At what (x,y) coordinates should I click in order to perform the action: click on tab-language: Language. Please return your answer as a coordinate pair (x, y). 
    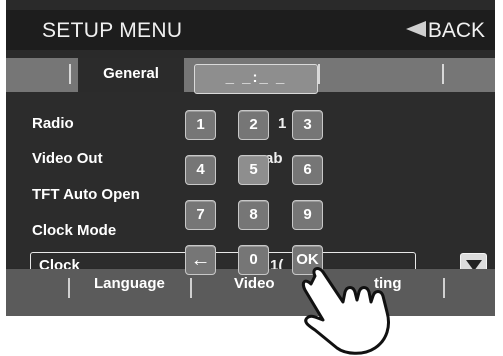
    Looking at the image, I should click on (129, 283).